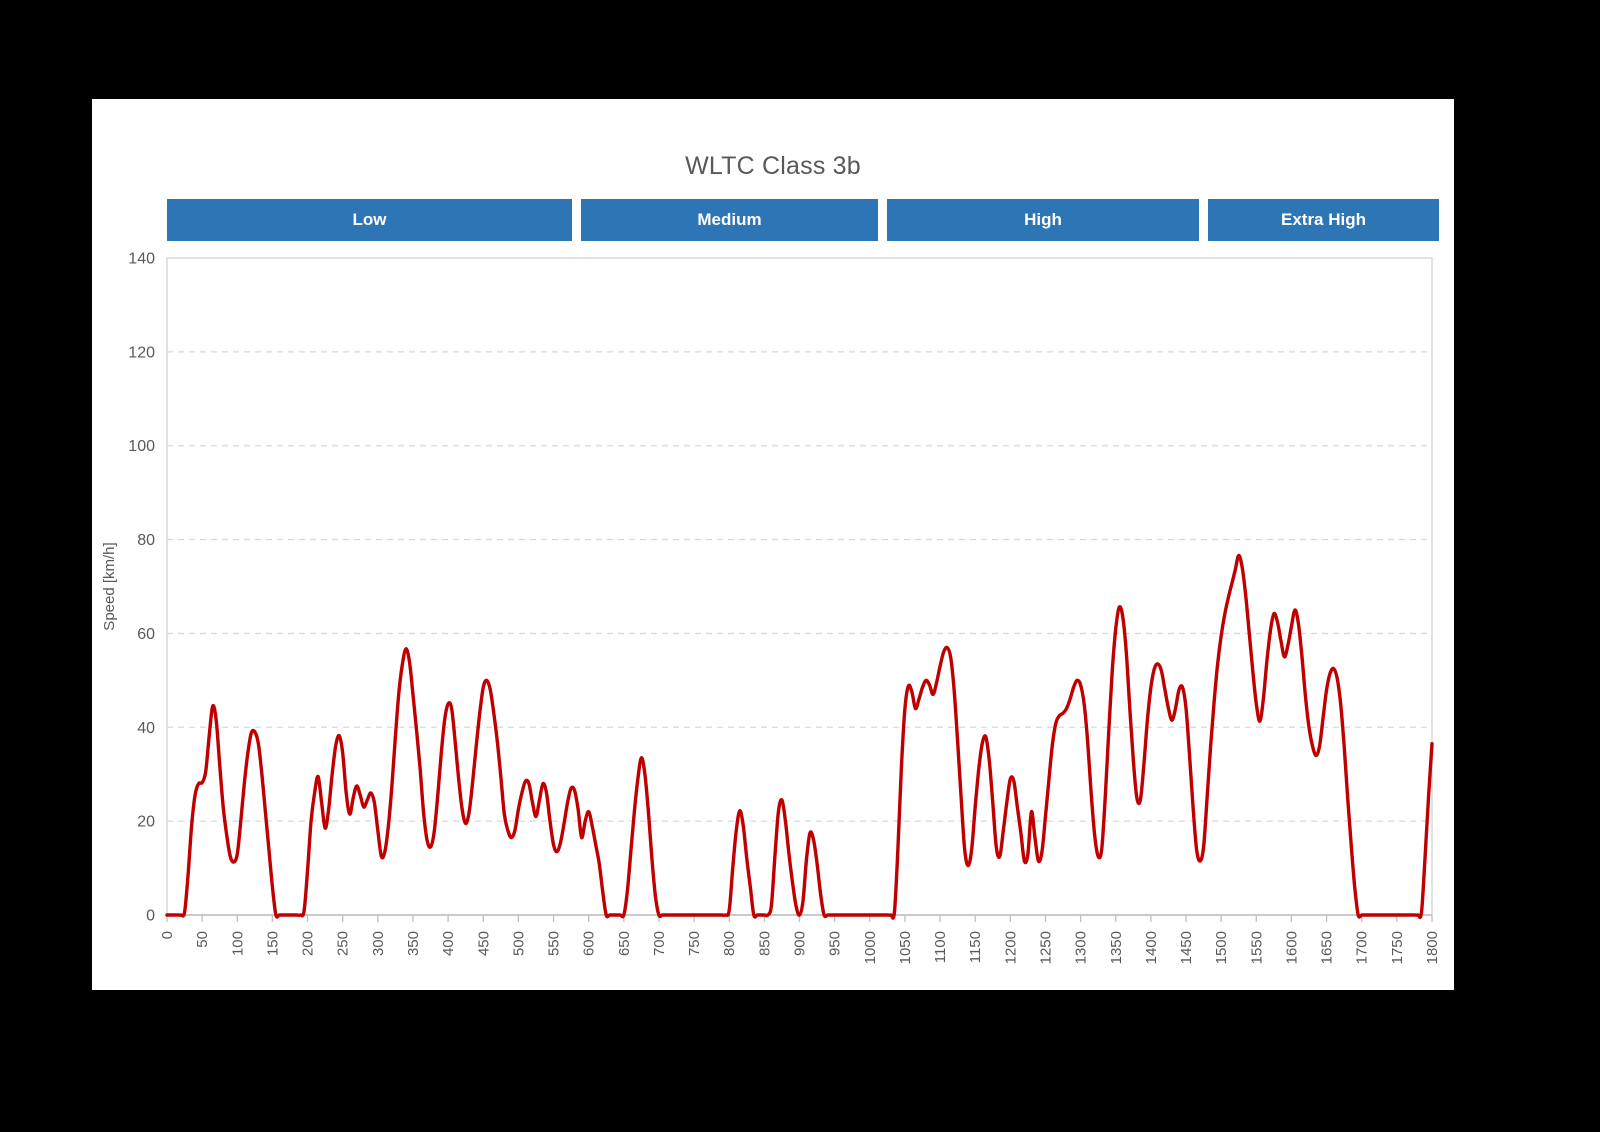 This screenshot has height=1132, width=1600. Describe the element at coordinates (624, 943) in the screenshot. I see `x-tick-label: 650` at that location.